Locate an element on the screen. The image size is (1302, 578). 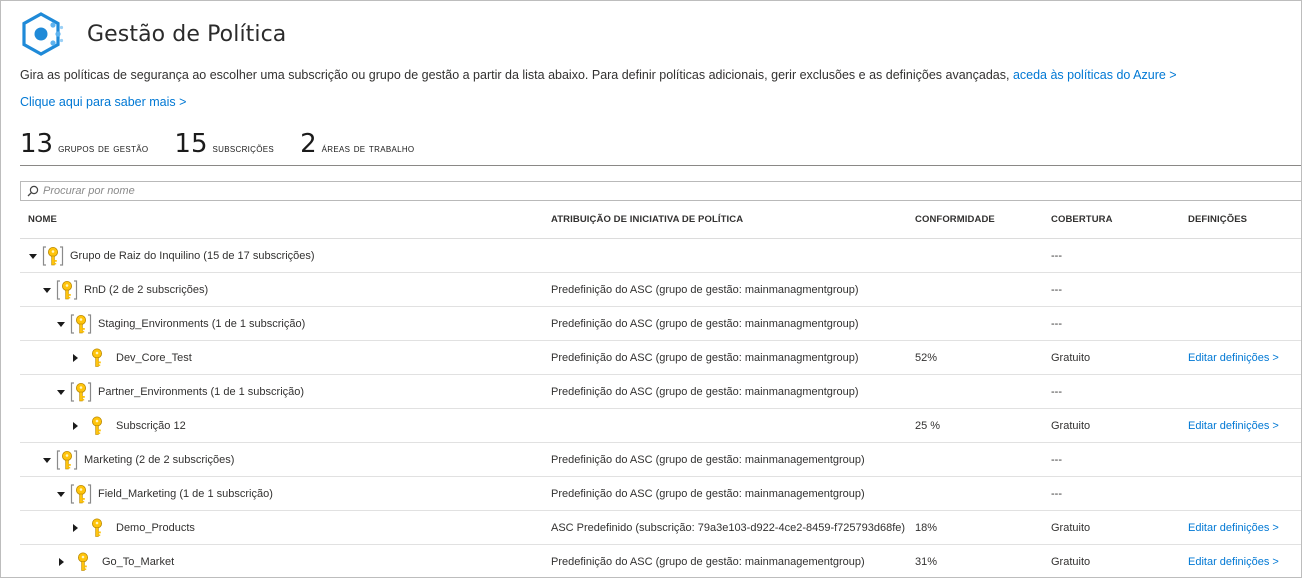
name-cell: Marketing (2 de 2 subscrições) is located at coordinates (127, 459).